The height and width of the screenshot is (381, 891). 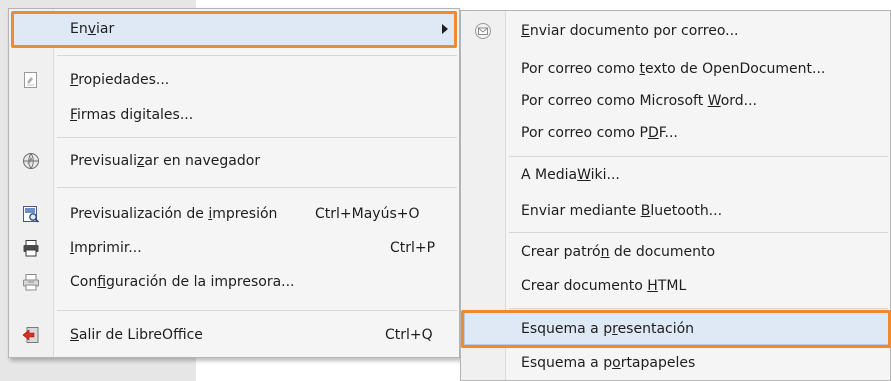 What do you see at coordinates (31, 214) in the screenshot?
I see `print-preview-icon` at bounding box center [31, 214].